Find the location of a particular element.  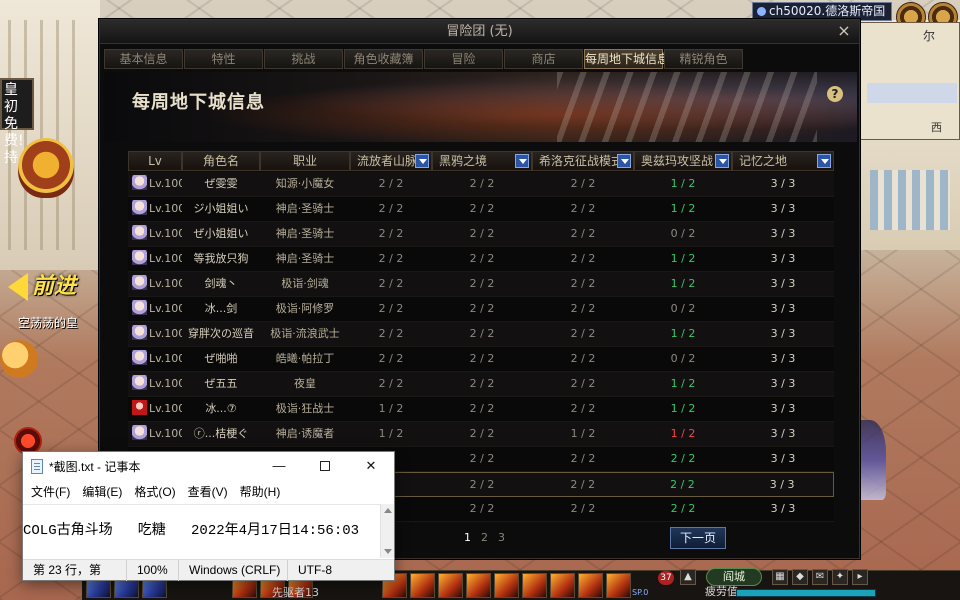

tab-2: 挑战 is located at coordinates (303, 59).